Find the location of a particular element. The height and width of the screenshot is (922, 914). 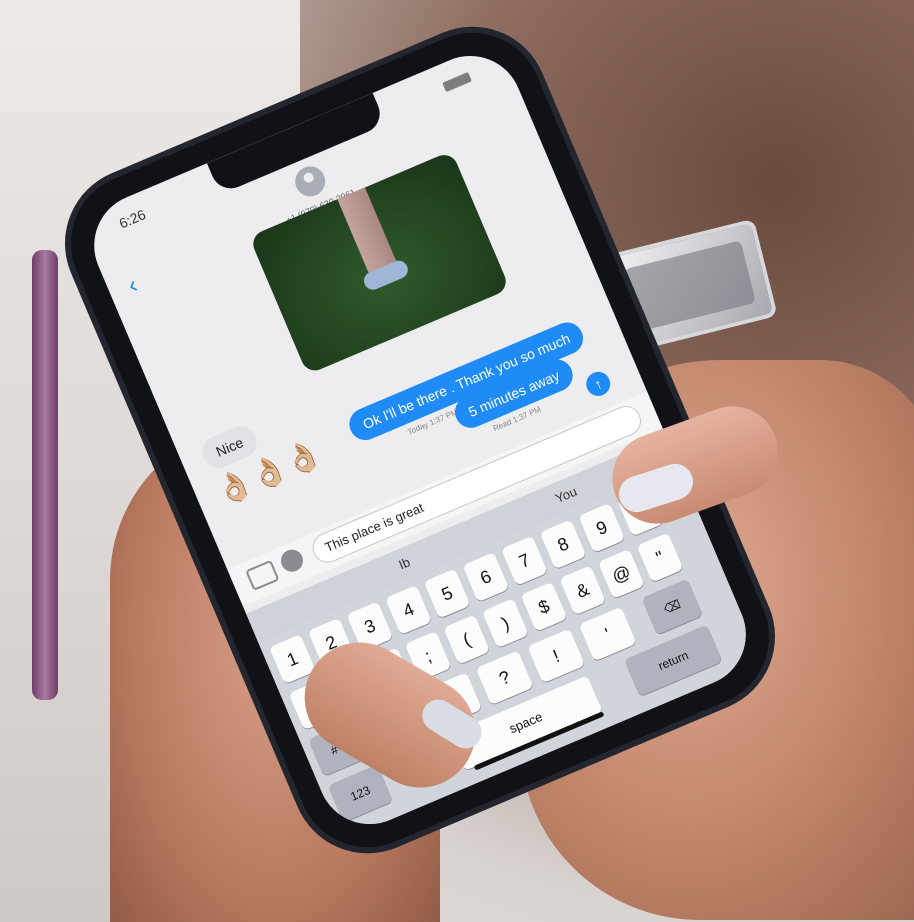

backspace-icon: ⌫ is located at coordinates (672, 606).